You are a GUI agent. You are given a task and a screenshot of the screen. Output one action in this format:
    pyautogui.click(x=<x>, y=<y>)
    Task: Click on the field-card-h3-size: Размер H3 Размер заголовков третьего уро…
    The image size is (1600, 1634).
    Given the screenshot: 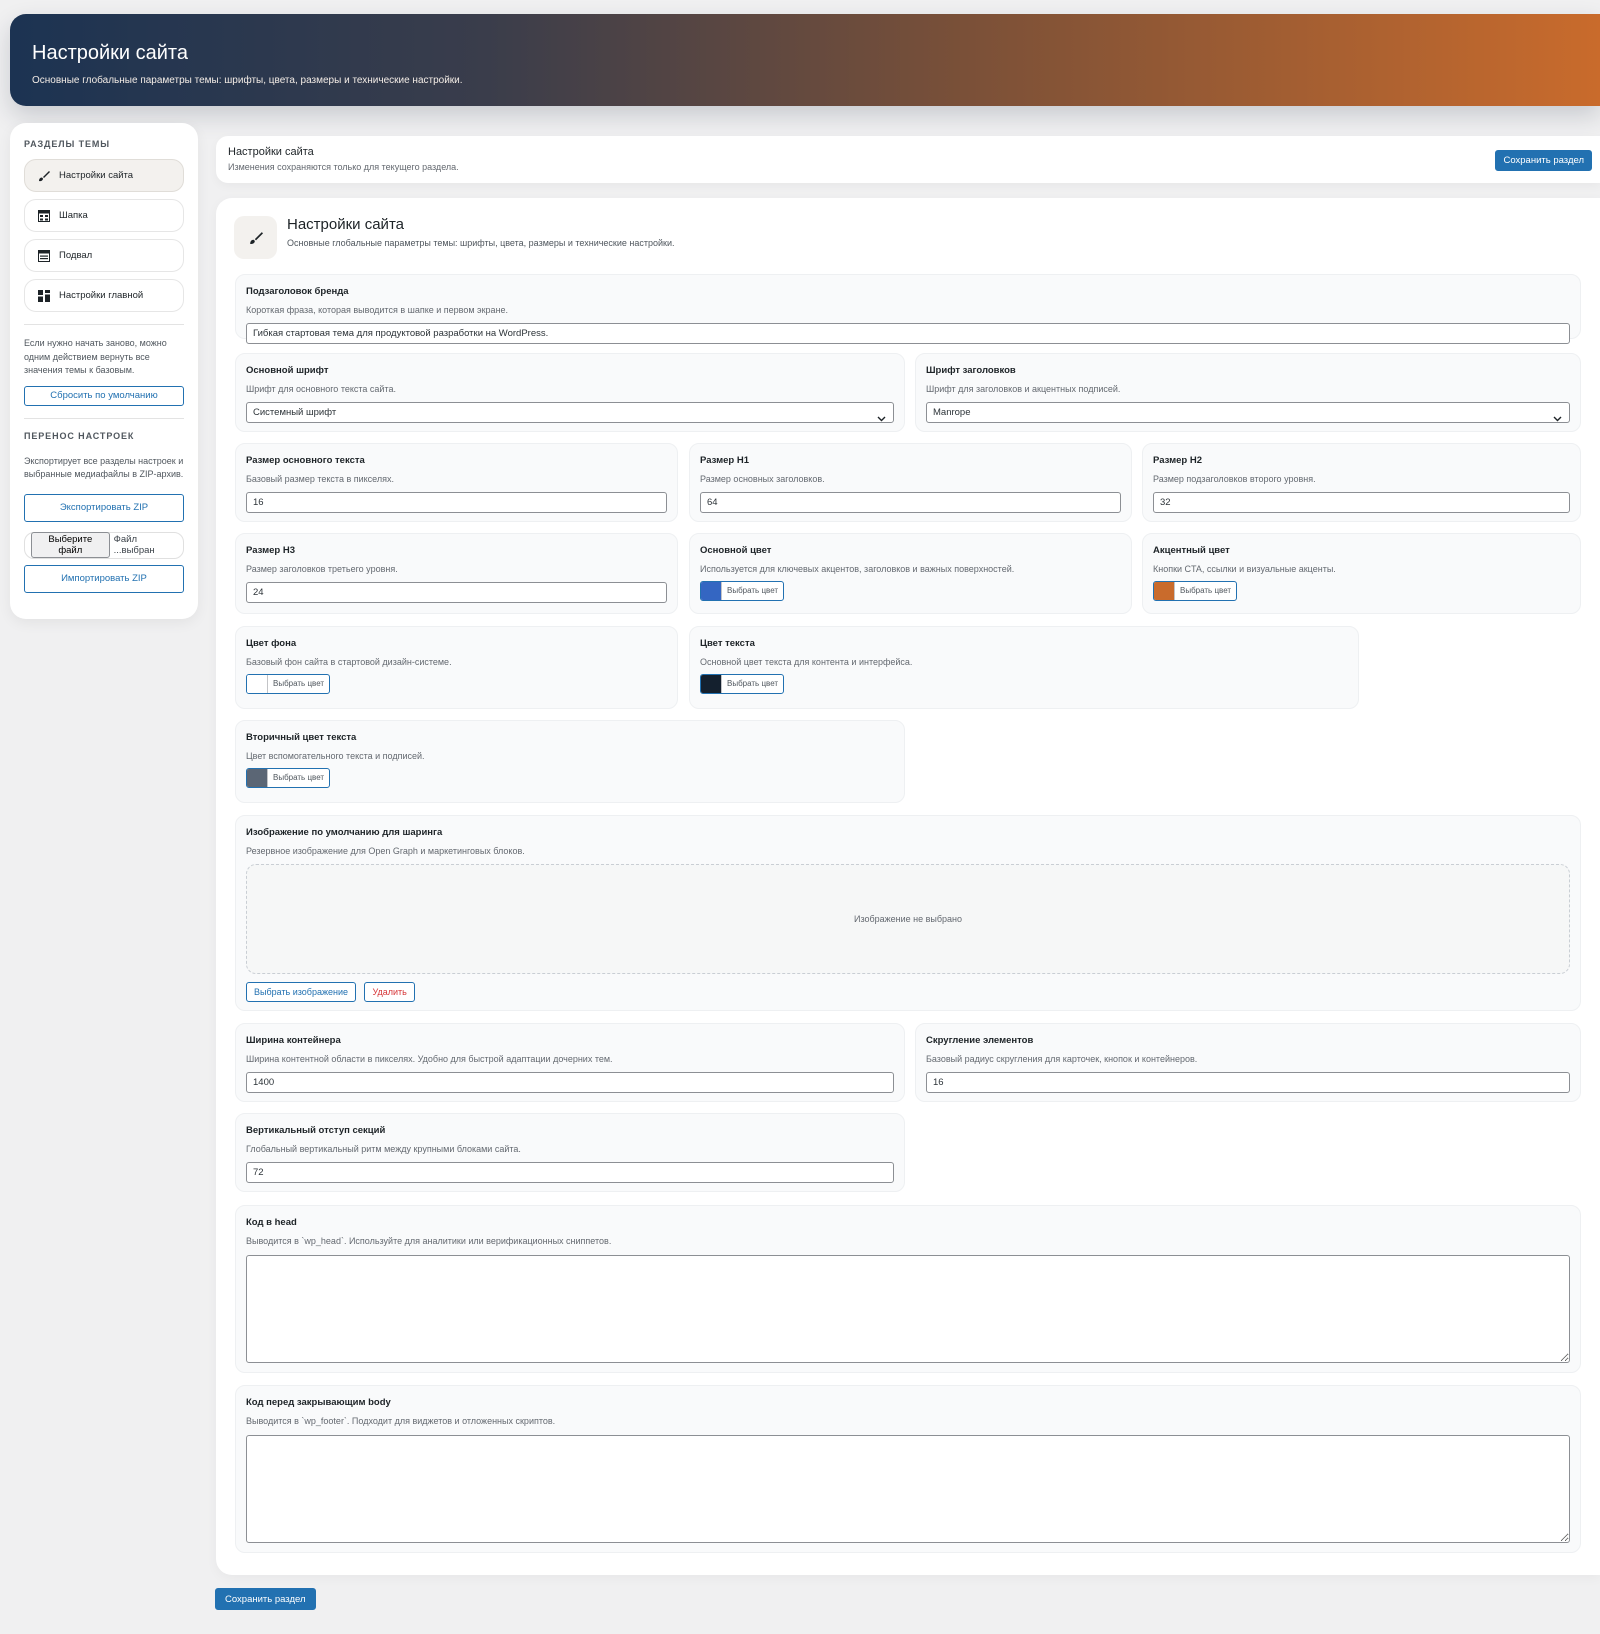 What is the action you would take?
    pyautogui.click(x=456, y=573)
    